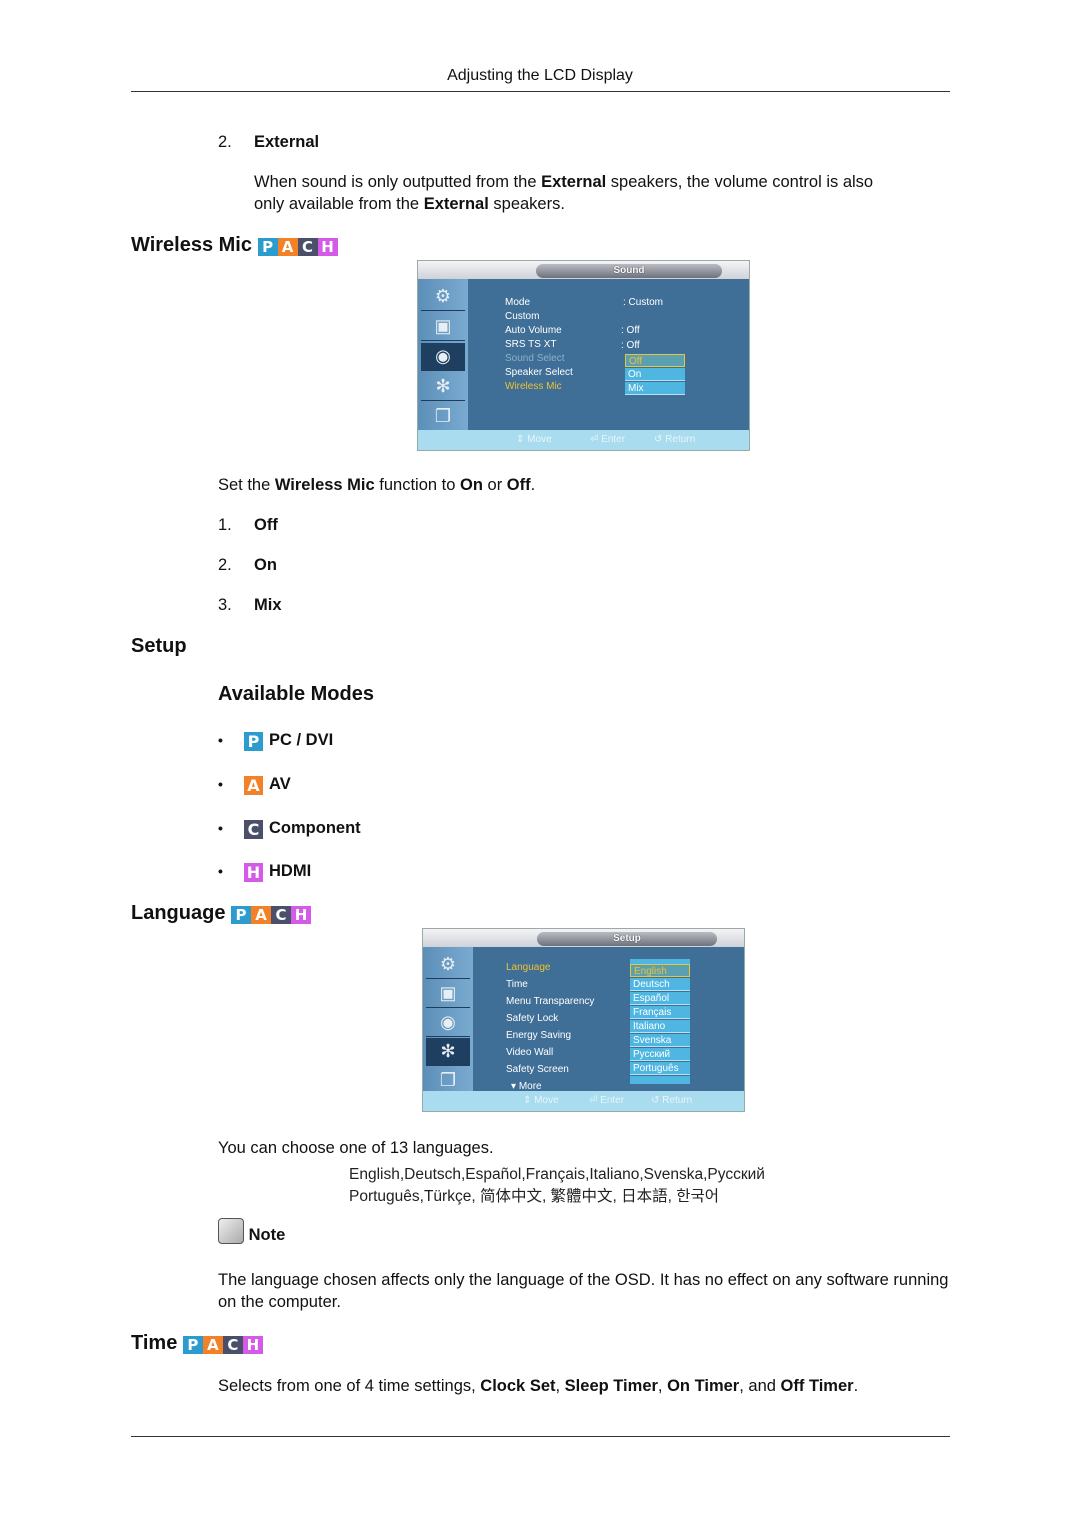  Describe the element at coordinates (660, 1054) in the screenshot. I see `osd-option: Русский` at that location.